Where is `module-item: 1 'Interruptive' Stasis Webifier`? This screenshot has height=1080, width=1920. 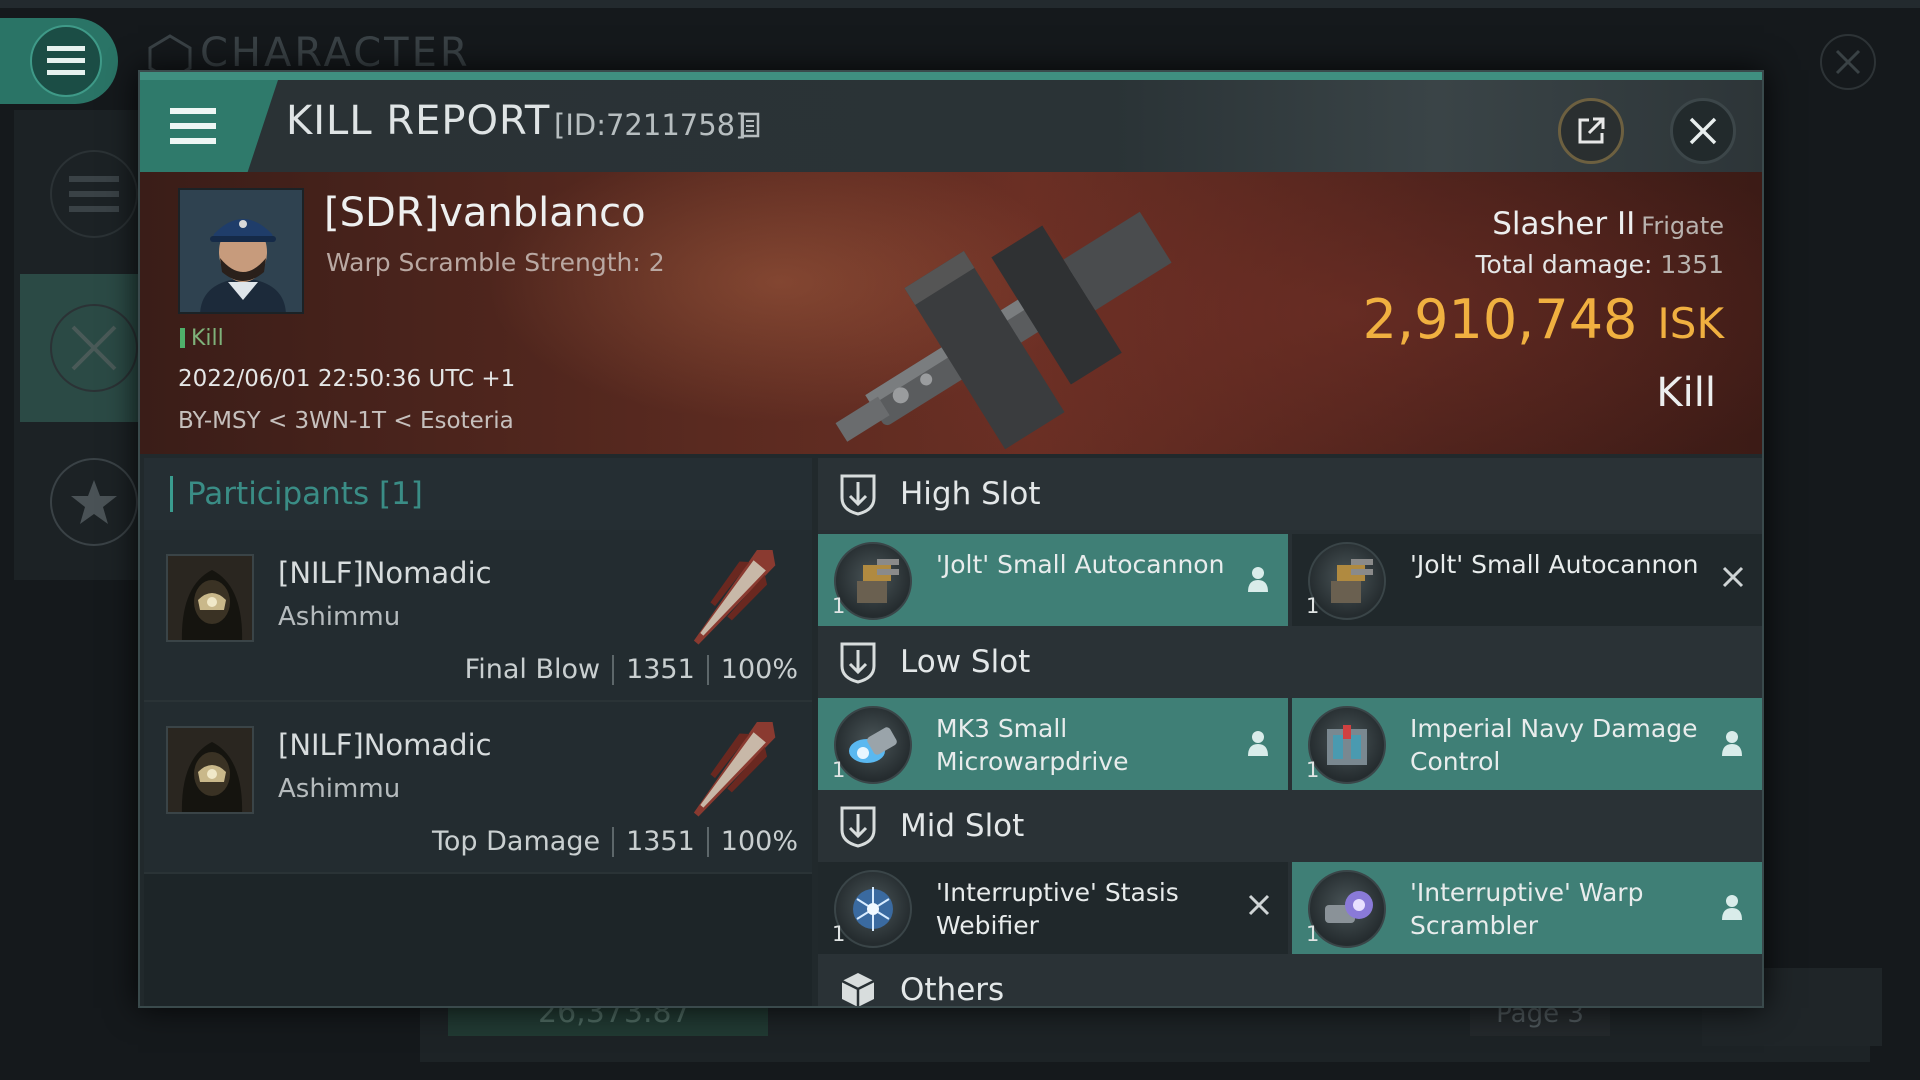 module-item: 1 'Interruptive' Stasis Webifier is located at coordinates (1053, 908).